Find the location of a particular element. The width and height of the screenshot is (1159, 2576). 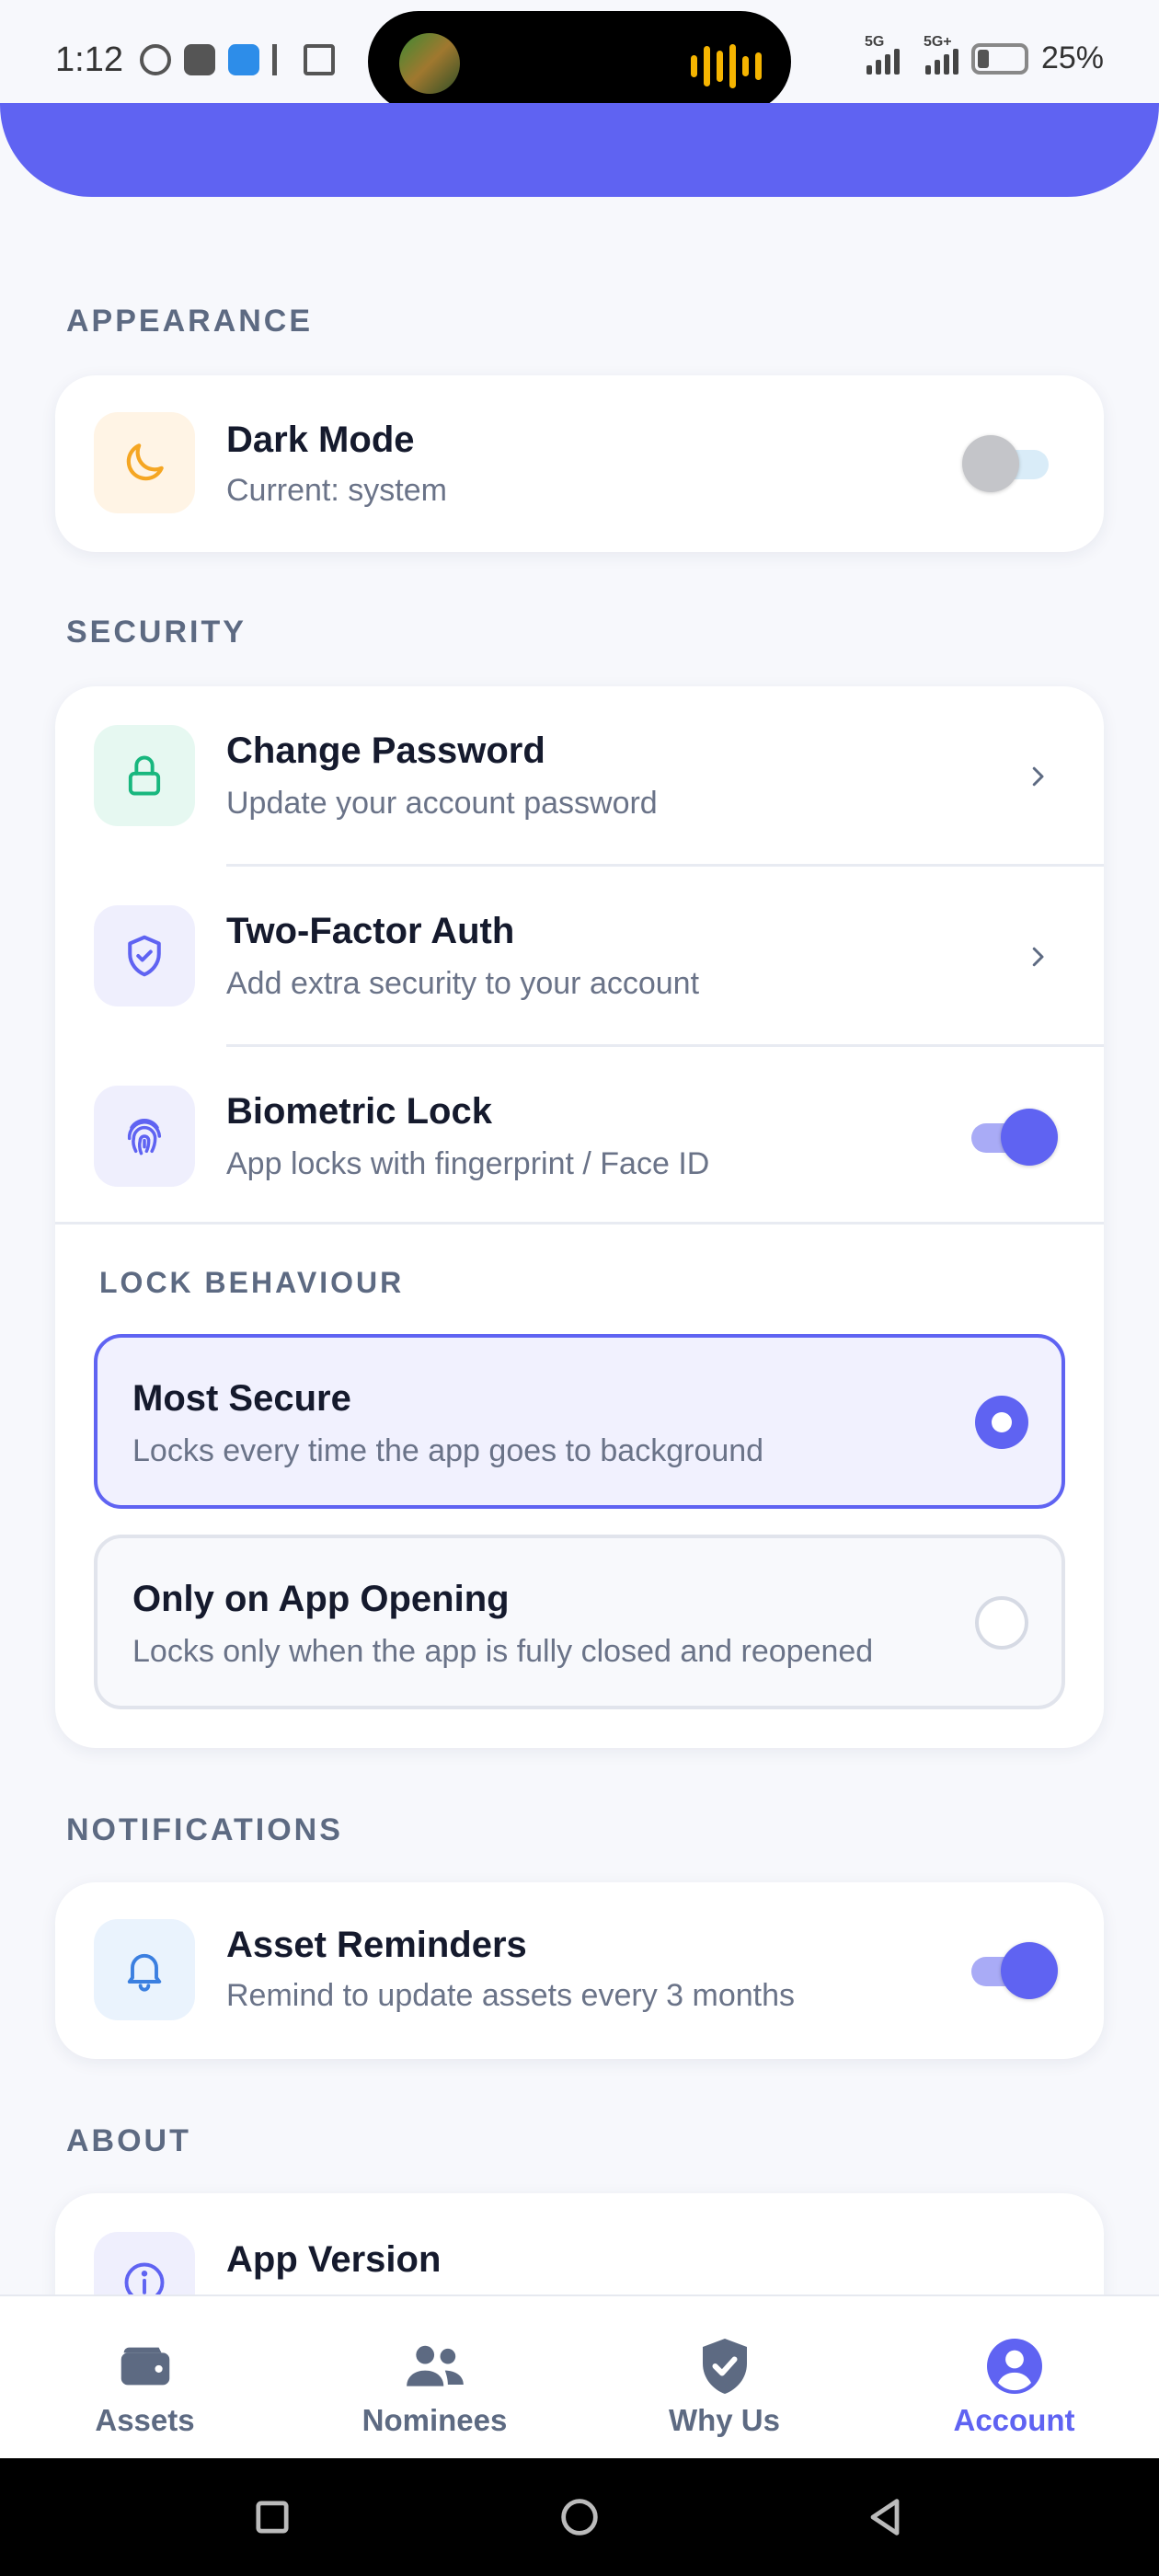

dynamic-island is located at coordinates (579, 61).